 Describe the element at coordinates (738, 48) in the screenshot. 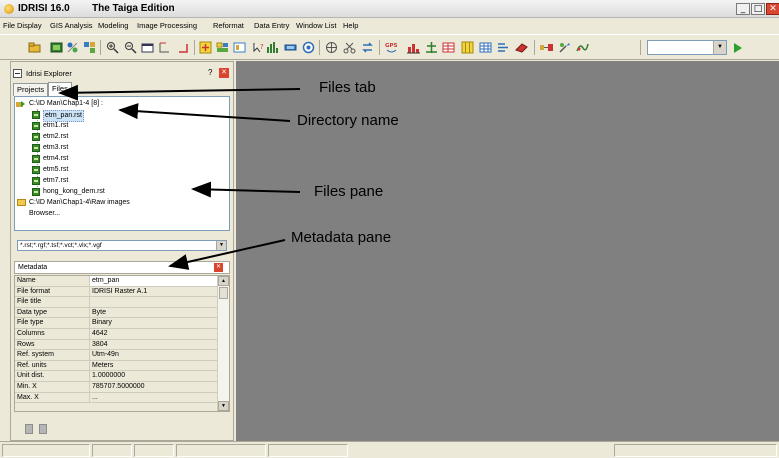

I see `play-icon` at that location.